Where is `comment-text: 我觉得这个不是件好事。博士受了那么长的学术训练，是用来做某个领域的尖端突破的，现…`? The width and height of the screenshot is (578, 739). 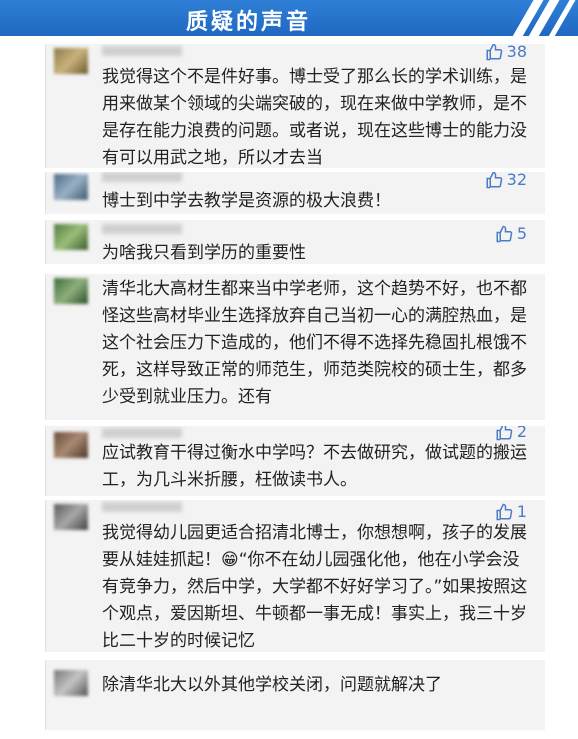
comment-text: 我觉得这个不是件好事。博士受了那么长的学术训练，是用来做某个领域的尖端突破的，现… is located at coordinates (314, 117).